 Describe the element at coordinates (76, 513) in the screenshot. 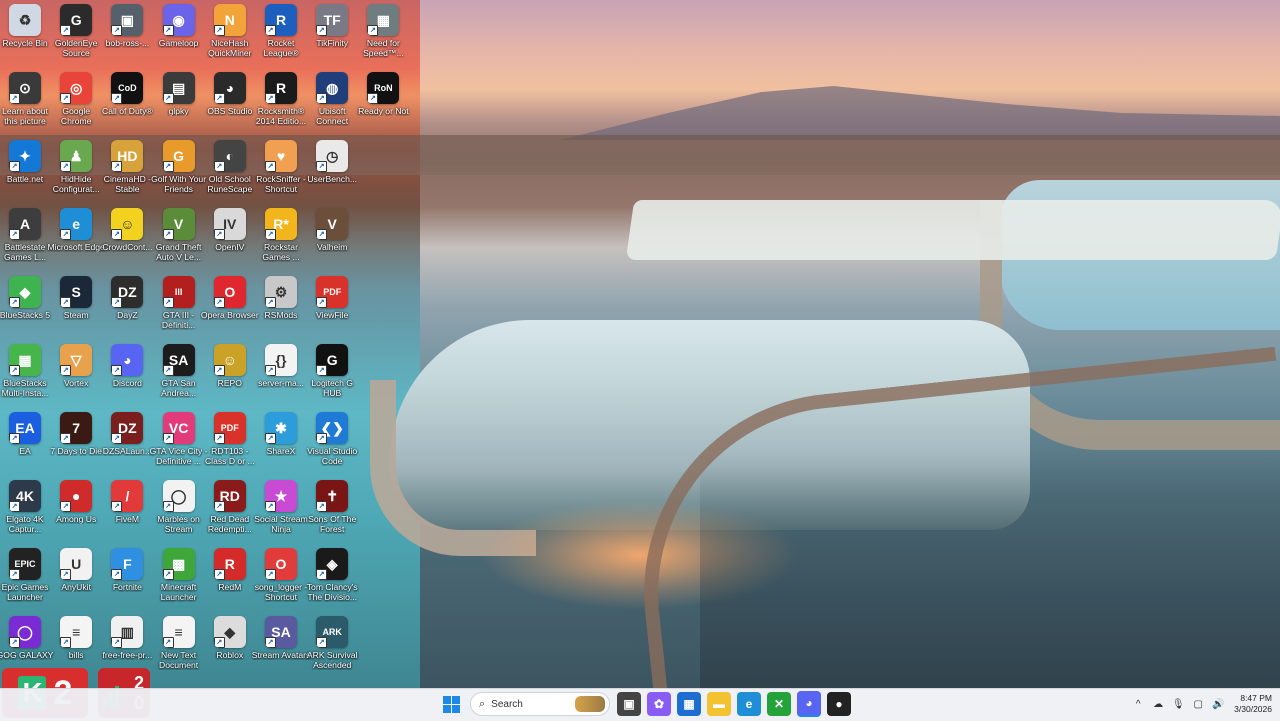

I see `desktop-shortcut: ● ↗ Among Us` at that location.